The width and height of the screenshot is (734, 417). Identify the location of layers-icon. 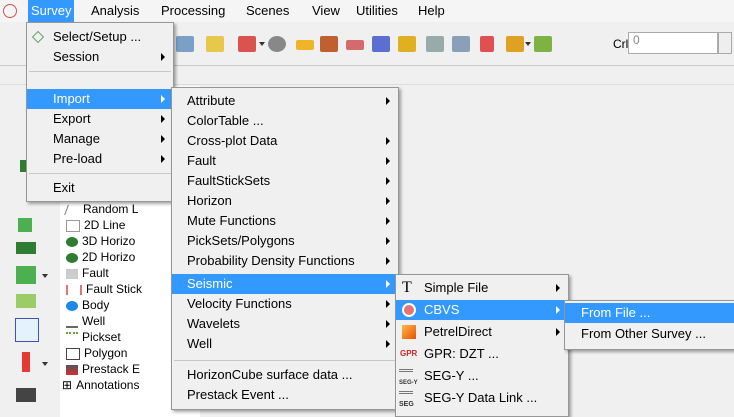
(277, 44).